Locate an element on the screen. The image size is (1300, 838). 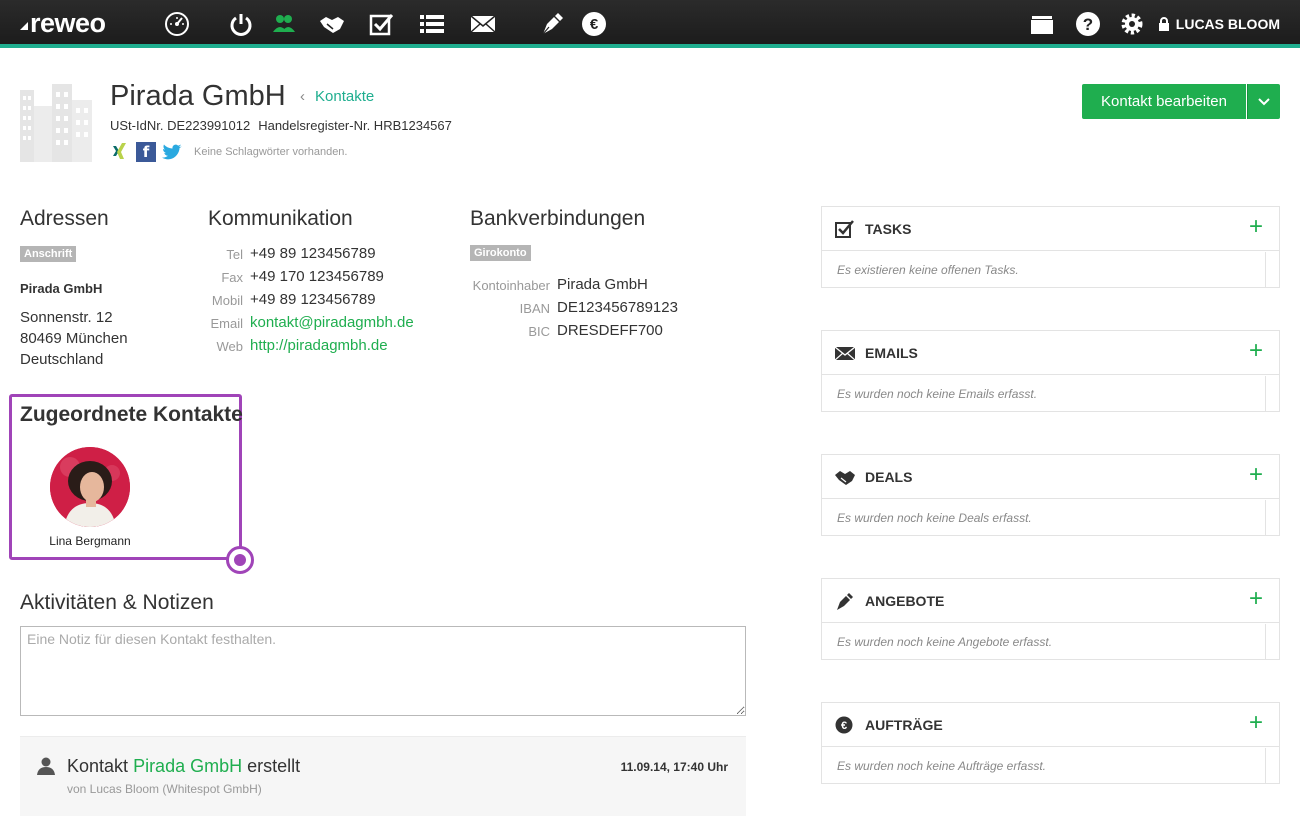
assigned-contact-name: Lina Bergmann is located at coordinates (90, 541).